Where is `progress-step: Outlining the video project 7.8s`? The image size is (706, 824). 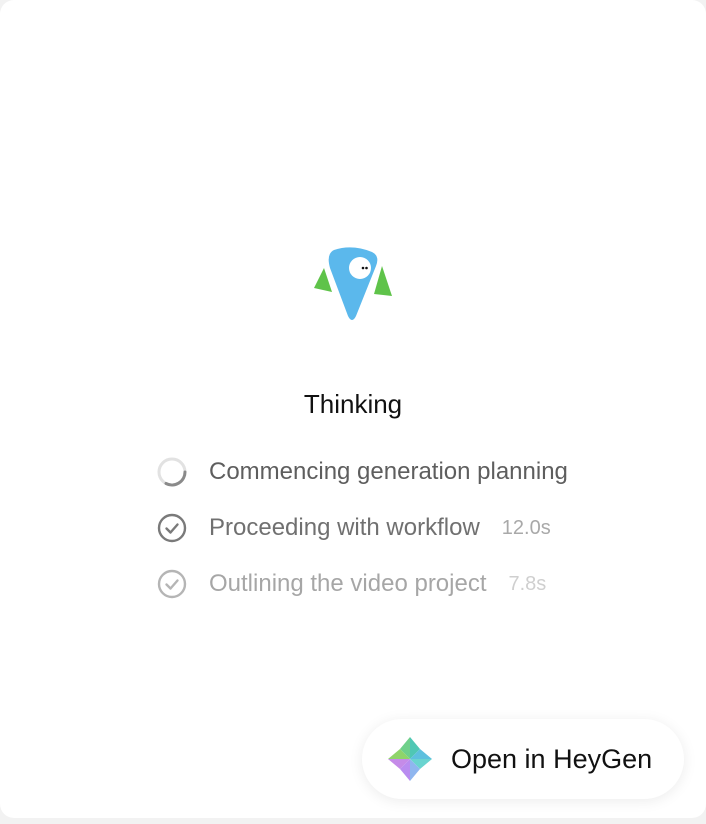
progress-step: Outlining the video project 7.8s is located at coordinates (391, 584).